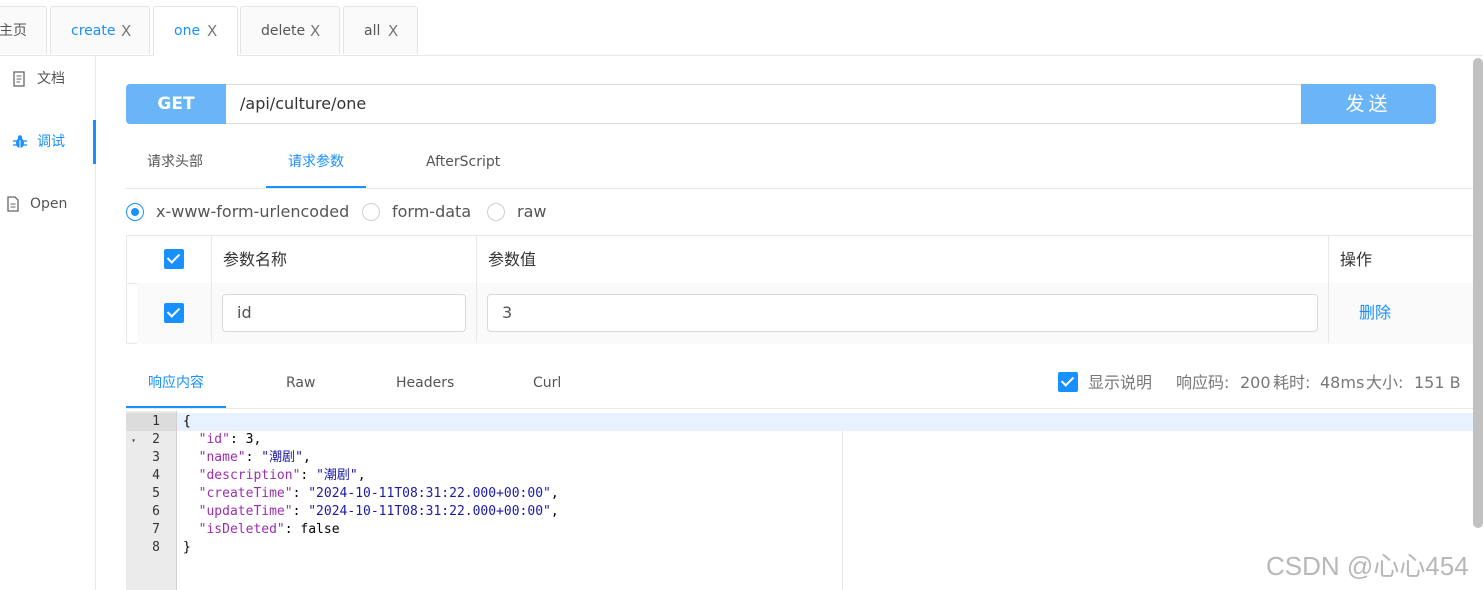 Image resolution: width=1483 pixels, height=590 pixels. I want to click on select-all-checkbox, so click(174, 259).